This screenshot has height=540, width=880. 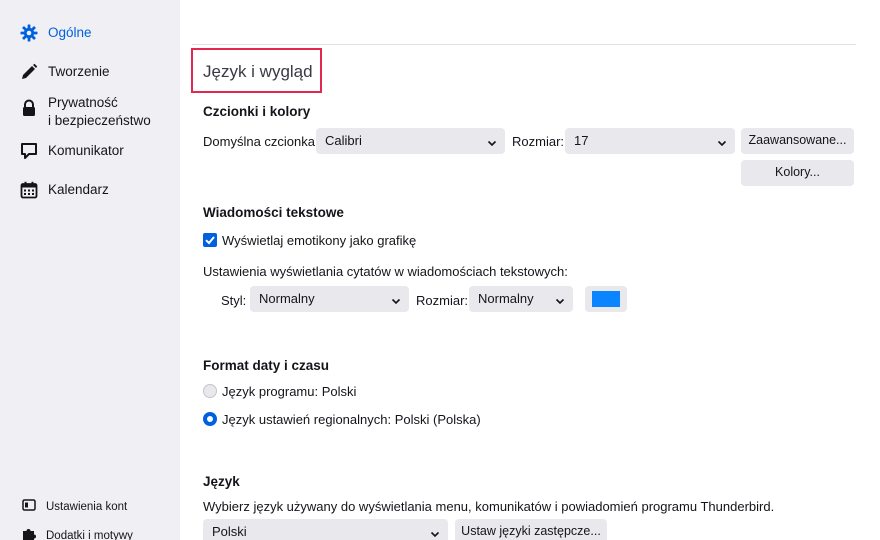 I want to click on addons-themes-link: Dodatki i motywy, so click(x=77, y=533).